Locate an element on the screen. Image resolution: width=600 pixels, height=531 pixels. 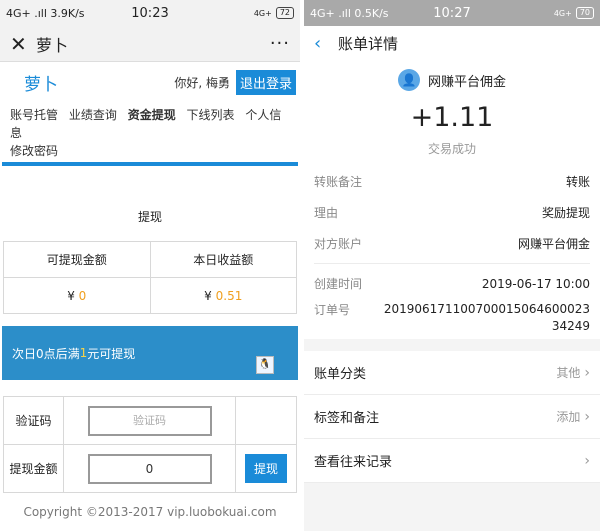
menu-item-downline: 下线列表 is located at coordinates (211, 115).